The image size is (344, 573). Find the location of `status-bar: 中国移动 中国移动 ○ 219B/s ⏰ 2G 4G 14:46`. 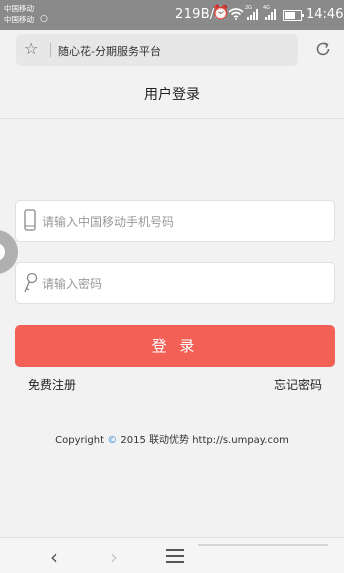

status-bar: 中国移动 中国移动 ○ 219B/s ⏰ 2G 4G 14:46 is located at coordinates (172, 15).